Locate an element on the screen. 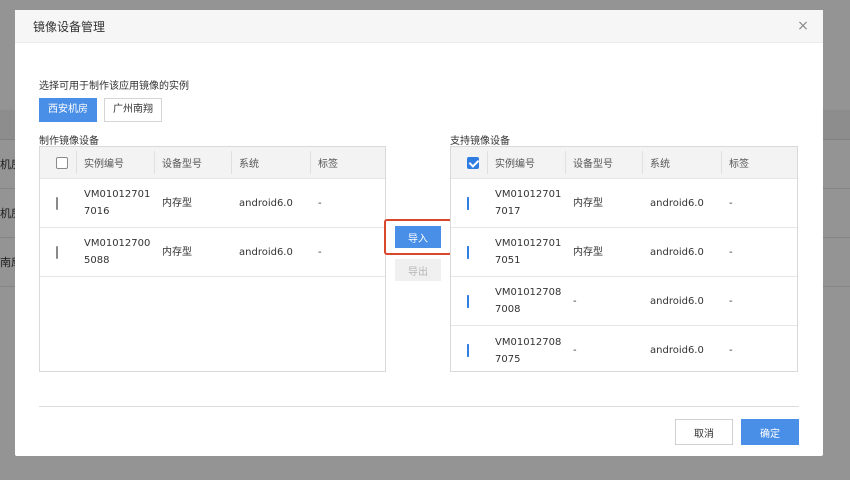 Image resolution: width=850 pixels, height=480 pixels. table-row: VM01012701 7017 内存型 android6.0 - is located at coordinates (624, 203).